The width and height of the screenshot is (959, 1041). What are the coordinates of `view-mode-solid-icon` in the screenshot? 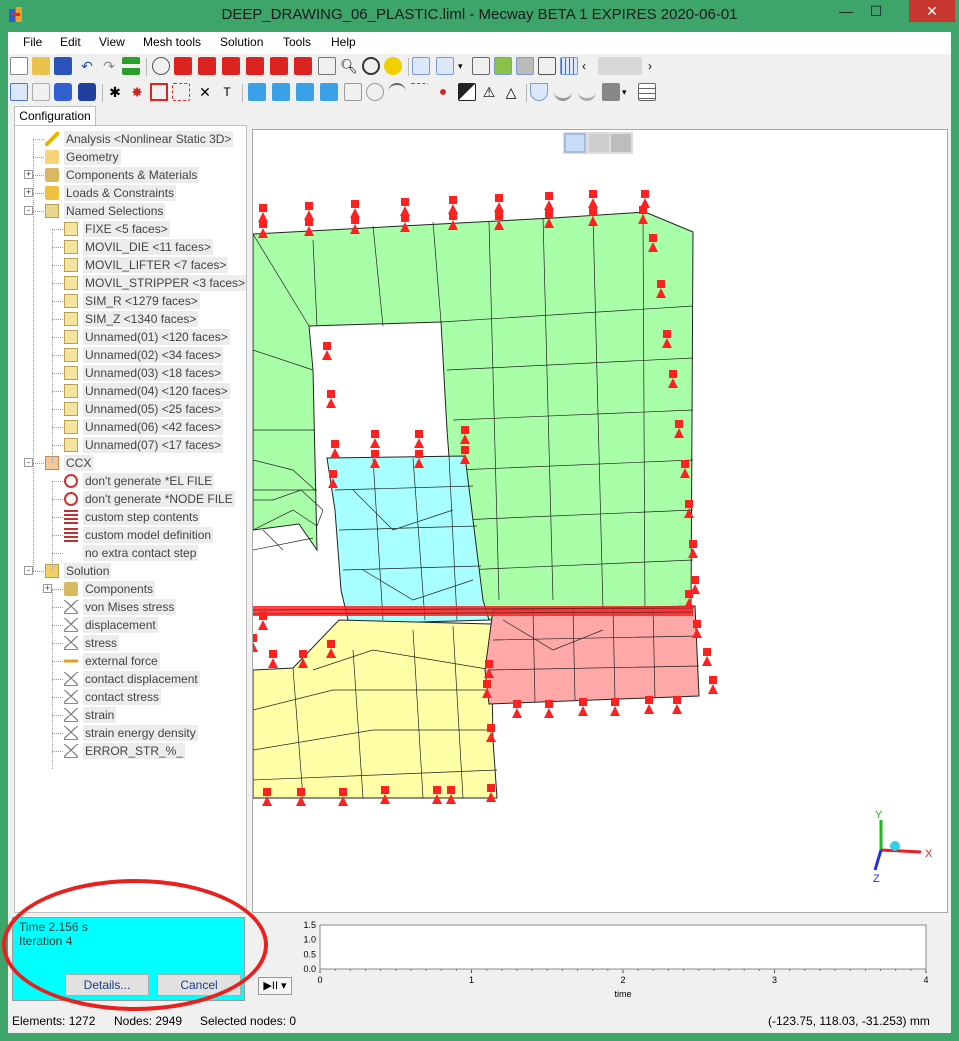 It's located at (621, 143).